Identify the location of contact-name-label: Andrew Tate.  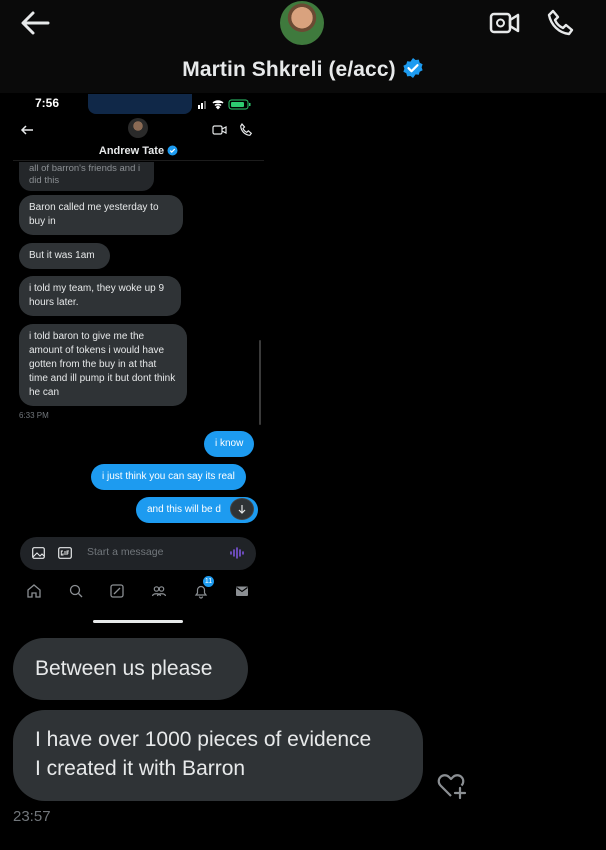
(131, 151).